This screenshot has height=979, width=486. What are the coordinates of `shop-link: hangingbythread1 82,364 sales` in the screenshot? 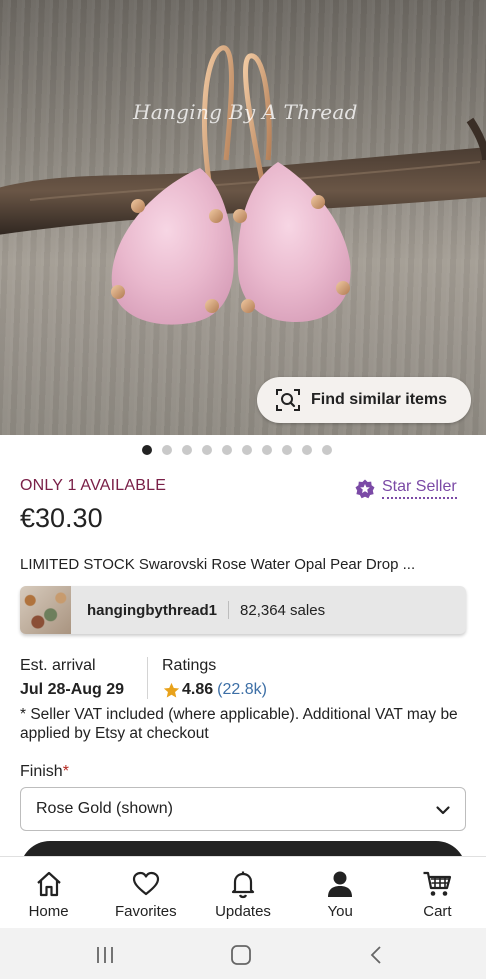 It's located at (243, 610).